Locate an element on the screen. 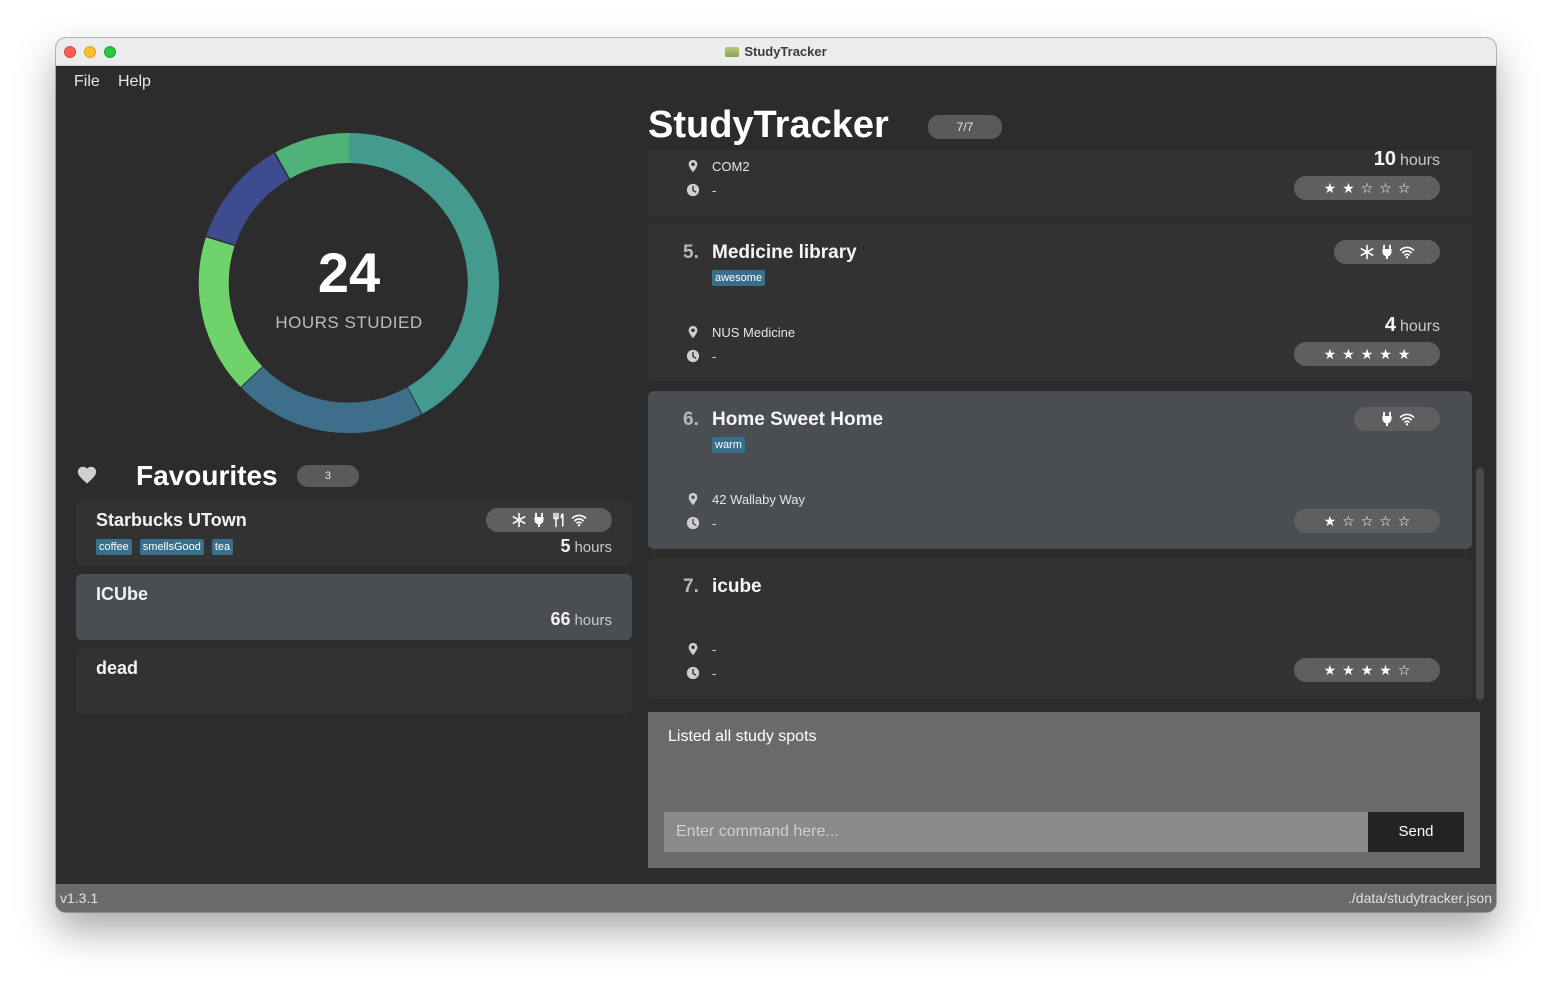 This screenshot has width=1552, height=987. rating-stars: ★ ★ ☆ ☆ ☆ is located at coordinates (1367, 188).